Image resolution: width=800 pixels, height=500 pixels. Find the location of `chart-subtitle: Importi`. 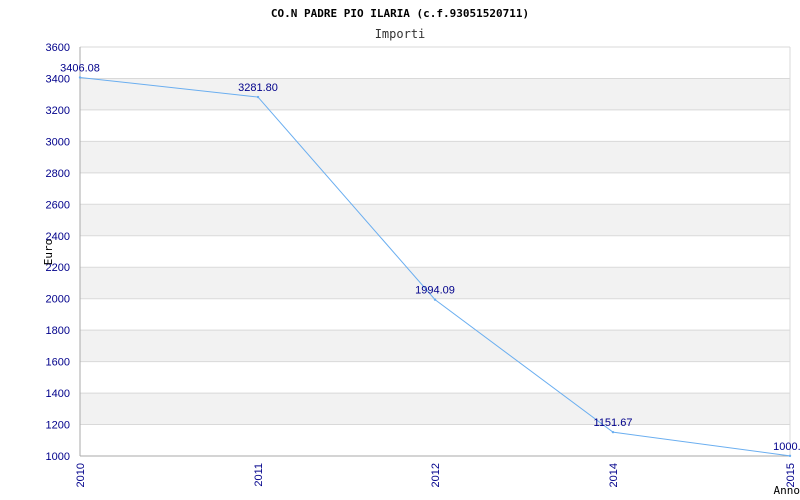

chart-subtitle: Importi is located at coordinates (400, 34).